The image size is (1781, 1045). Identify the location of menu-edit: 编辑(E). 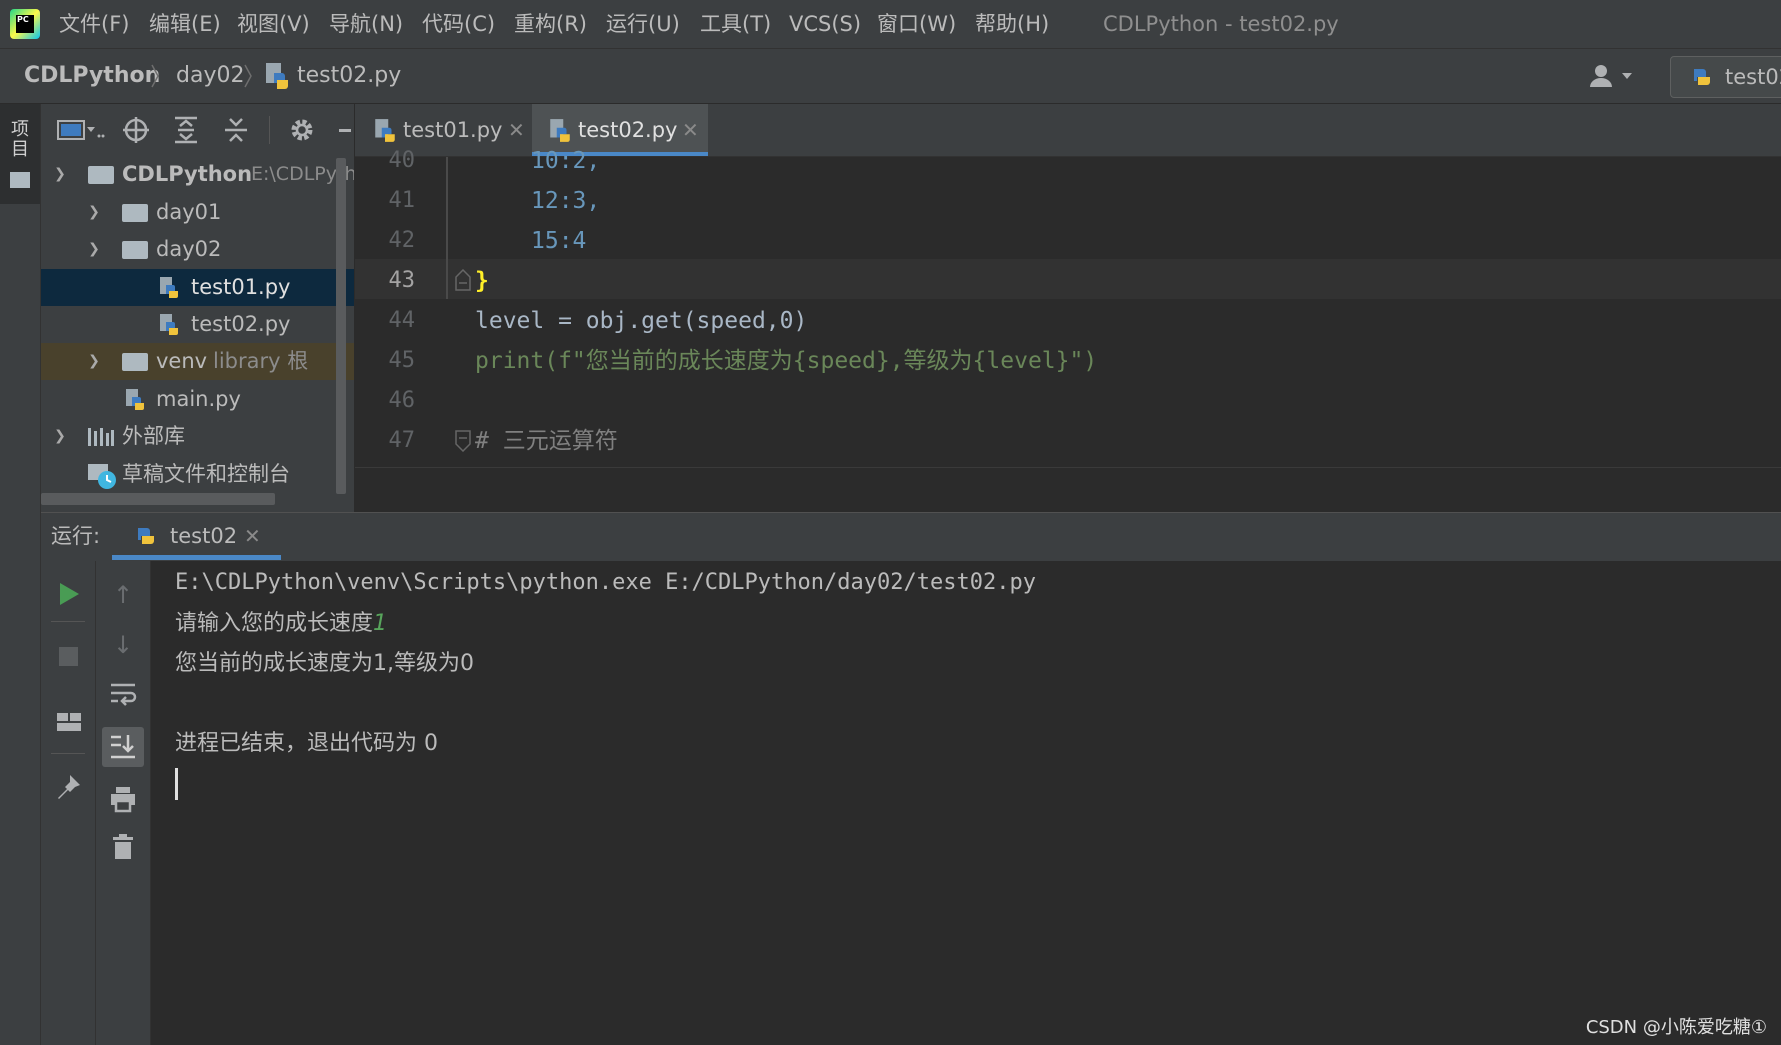
(185, 24).